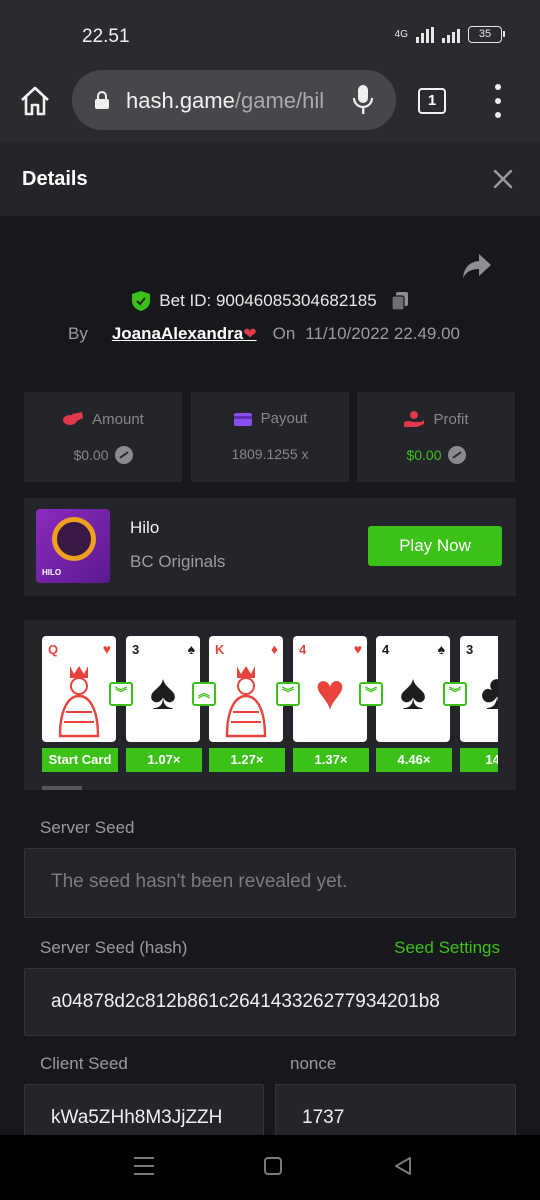 This screenshot has height=1200, width=540. I want to click on hilo-logo-icon, so click(74, 539).